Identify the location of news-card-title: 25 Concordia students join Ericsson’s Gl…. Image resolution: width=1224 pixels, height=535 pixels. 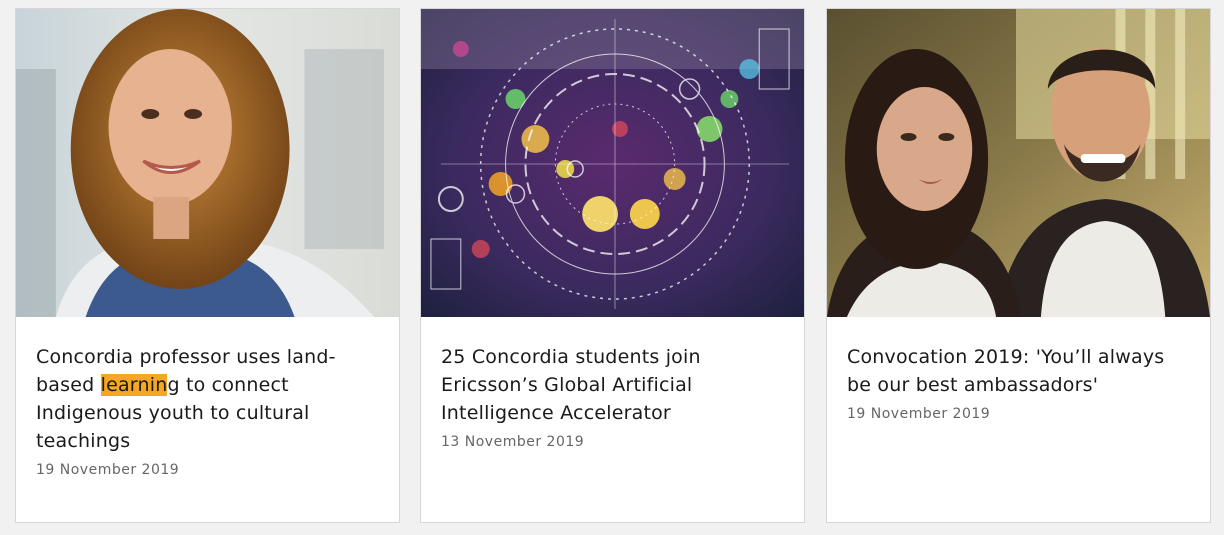
(613, 398).